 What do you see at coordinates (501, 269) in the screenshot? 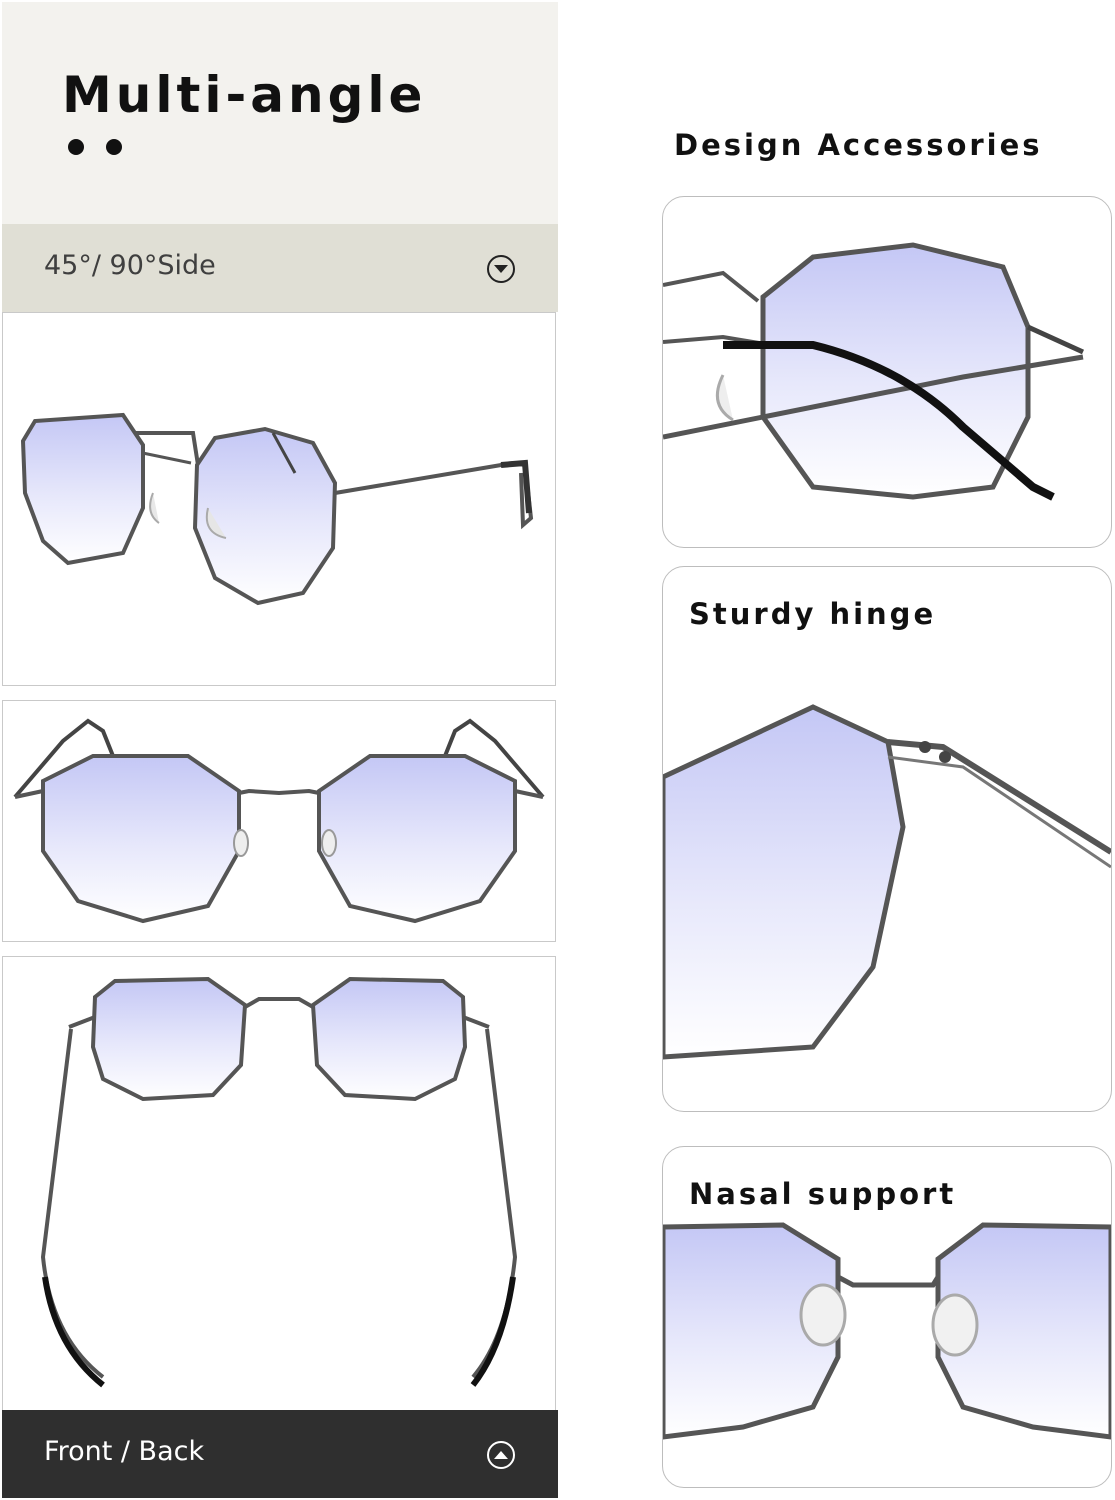
I see `chevron-down-circle-icon` at bounding box center [501, 269].